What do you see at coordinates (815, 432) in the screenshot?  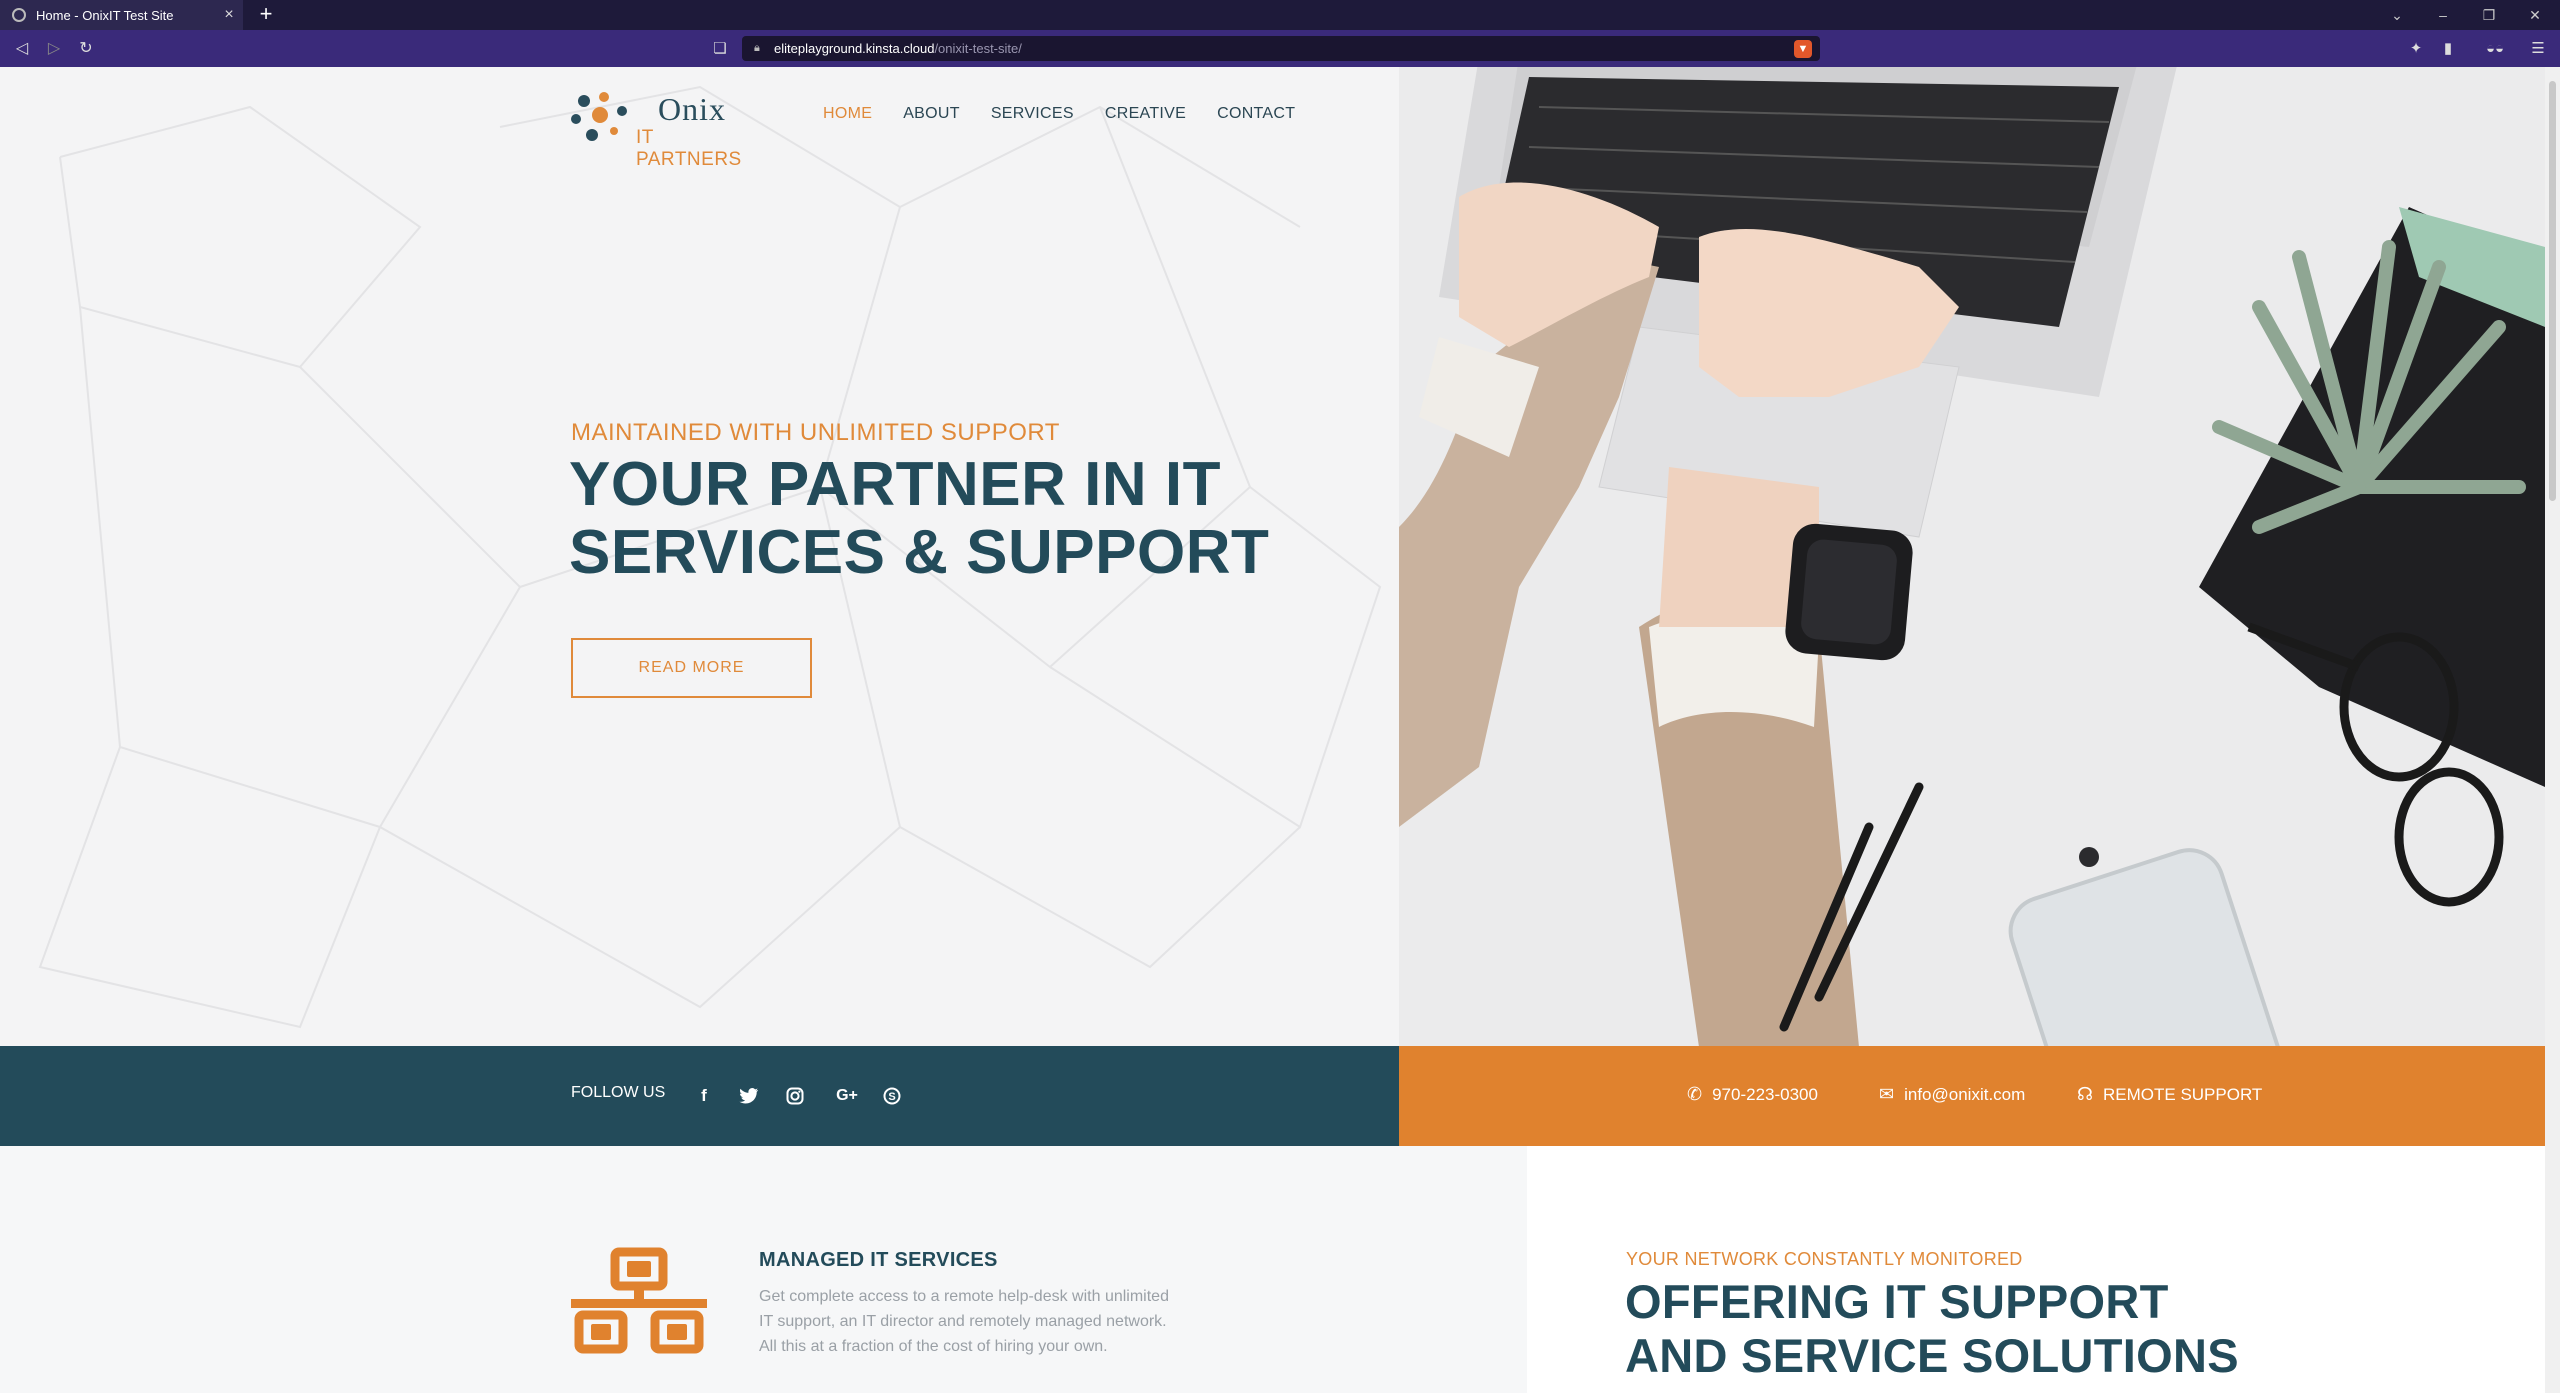 I see `hero-kicker: MAINTAINED WITH UNLIMITED SUPPORT` at bounding box center [815, 432].